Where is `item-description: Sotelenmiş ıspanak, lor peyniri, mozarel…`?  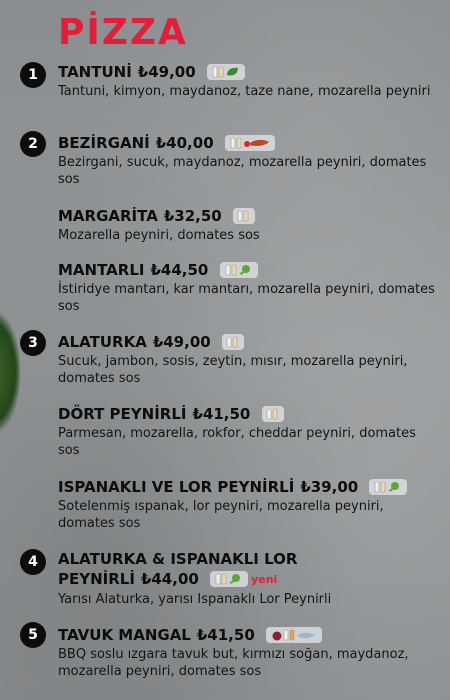 item-description: Sotelenmiş ıspanak, lor peyniri, mozarel… is located at coordinates (221, 515).